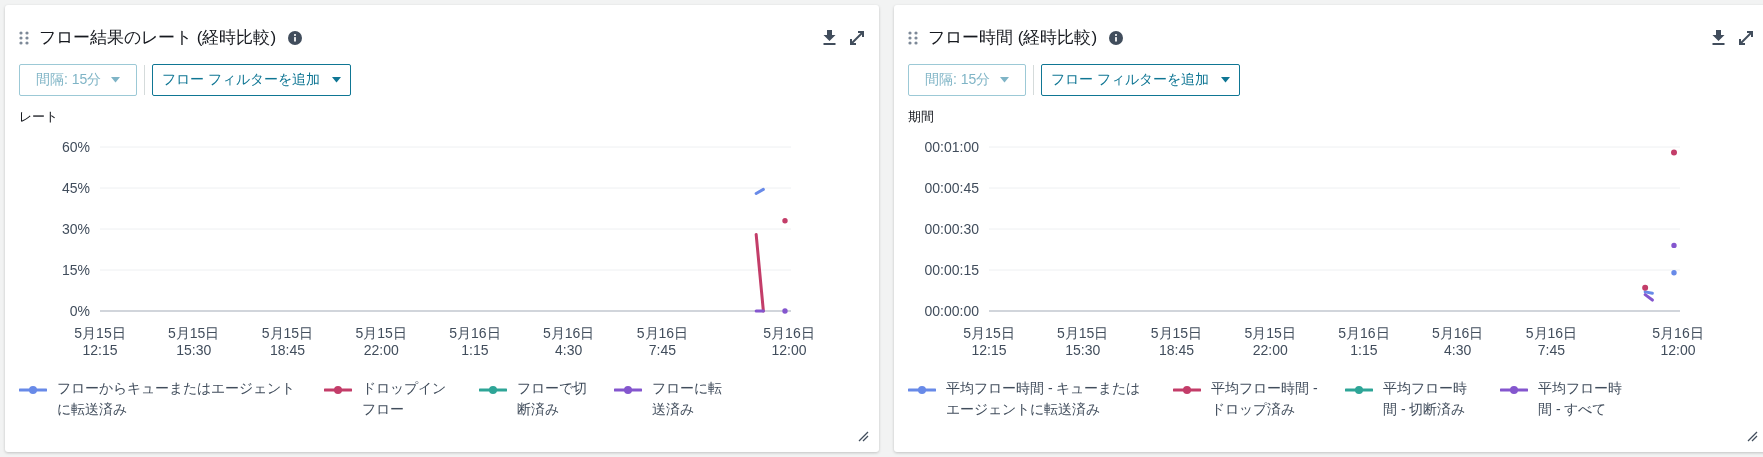  I want to click on widget-title: フロー時間 (経時比較), so click(1013, 38).